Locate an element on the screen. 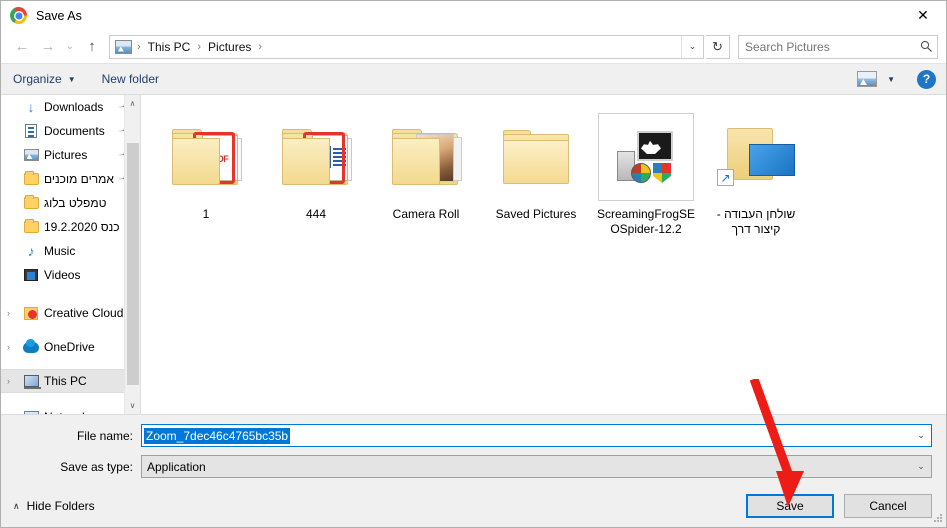 This screenshot has width=947, height=528. file-item: 444 is located at coordinates (316, 173).